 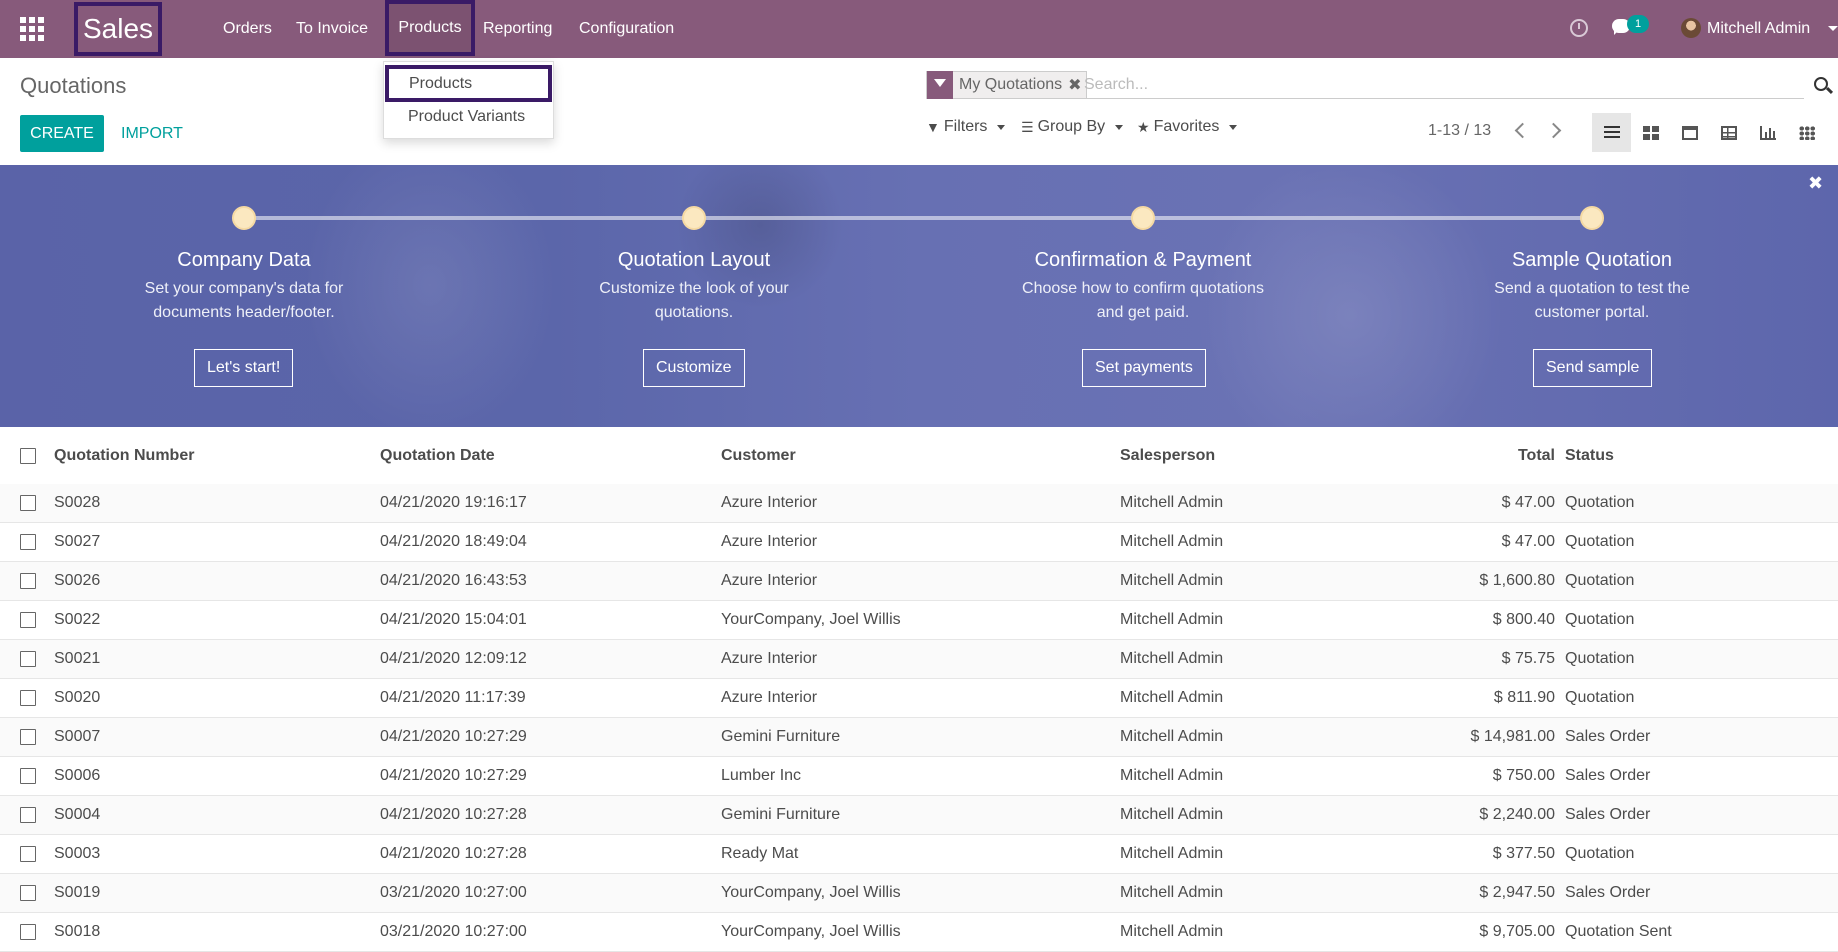 I want to click on star-icon: ★, so click(x=1143, y=126).